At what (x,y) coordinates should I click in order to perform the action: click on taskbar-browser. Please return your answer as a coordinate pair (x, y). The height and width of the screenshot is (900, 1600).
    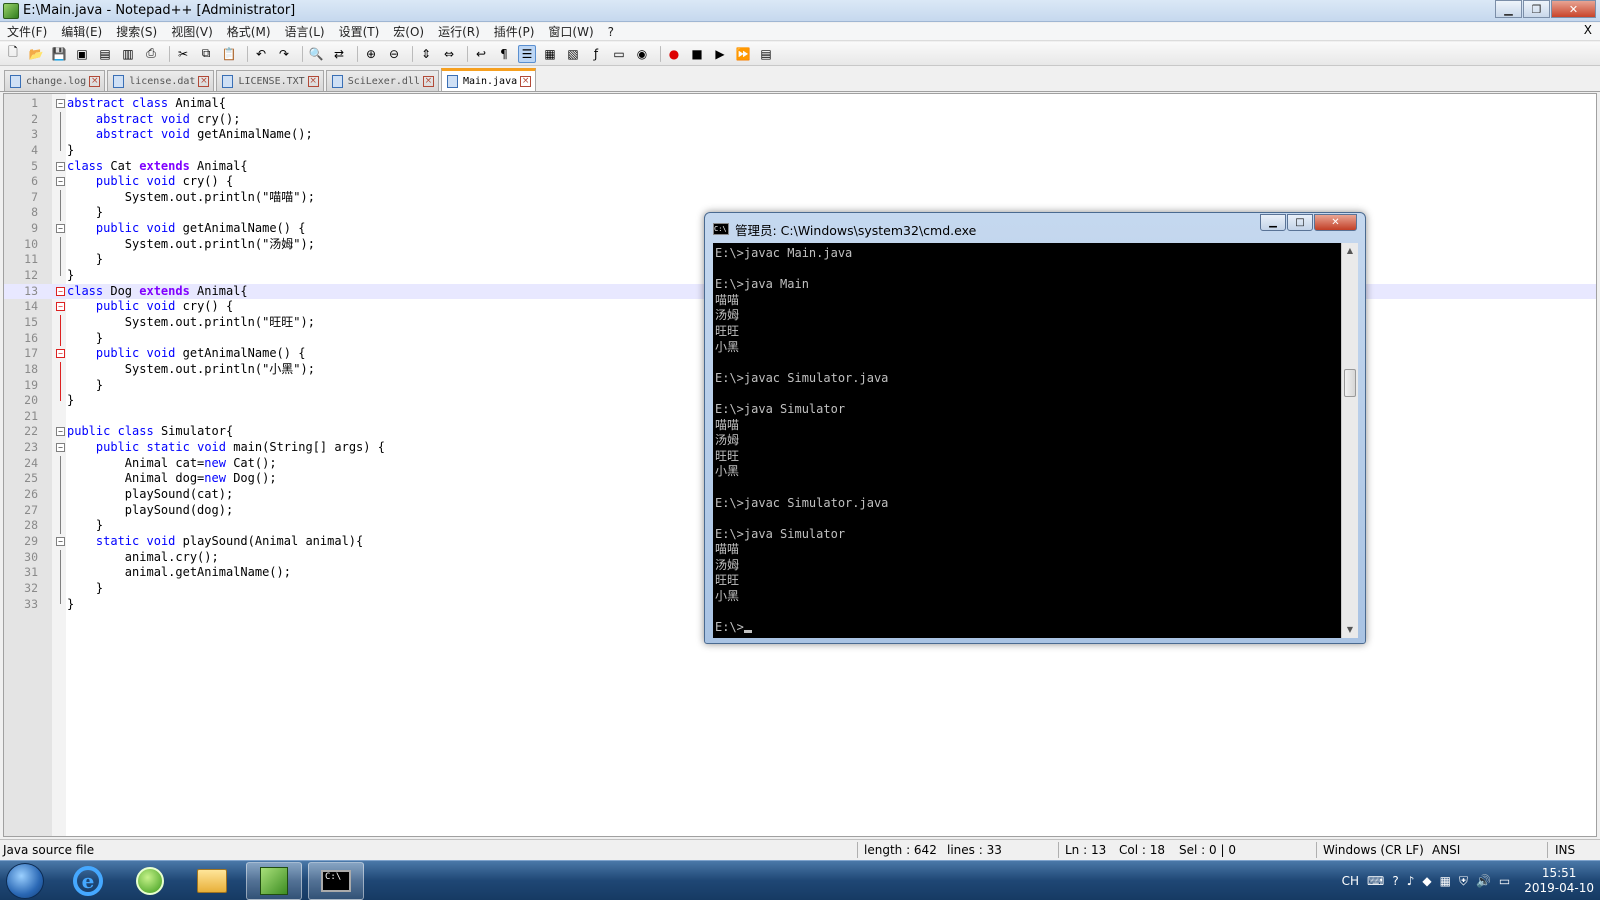
    Looking at the image, I should click on (150, 881).